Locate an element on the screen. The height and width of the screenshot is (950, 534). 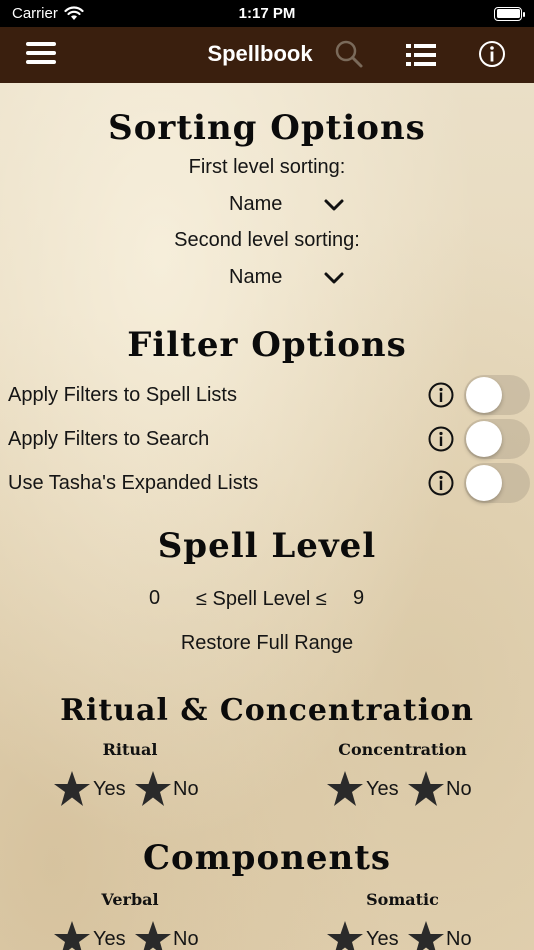
filter-row-label: Apply Filters to Spell Lists is located at coordinates (122, 395).